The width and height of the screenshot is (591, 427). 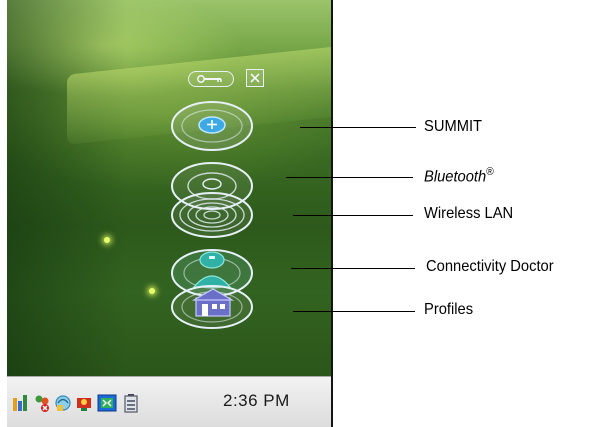 What do you see at coordinates (20, 403) in the screenshot?
I see `network-icon` at bounding box center [20, 403].